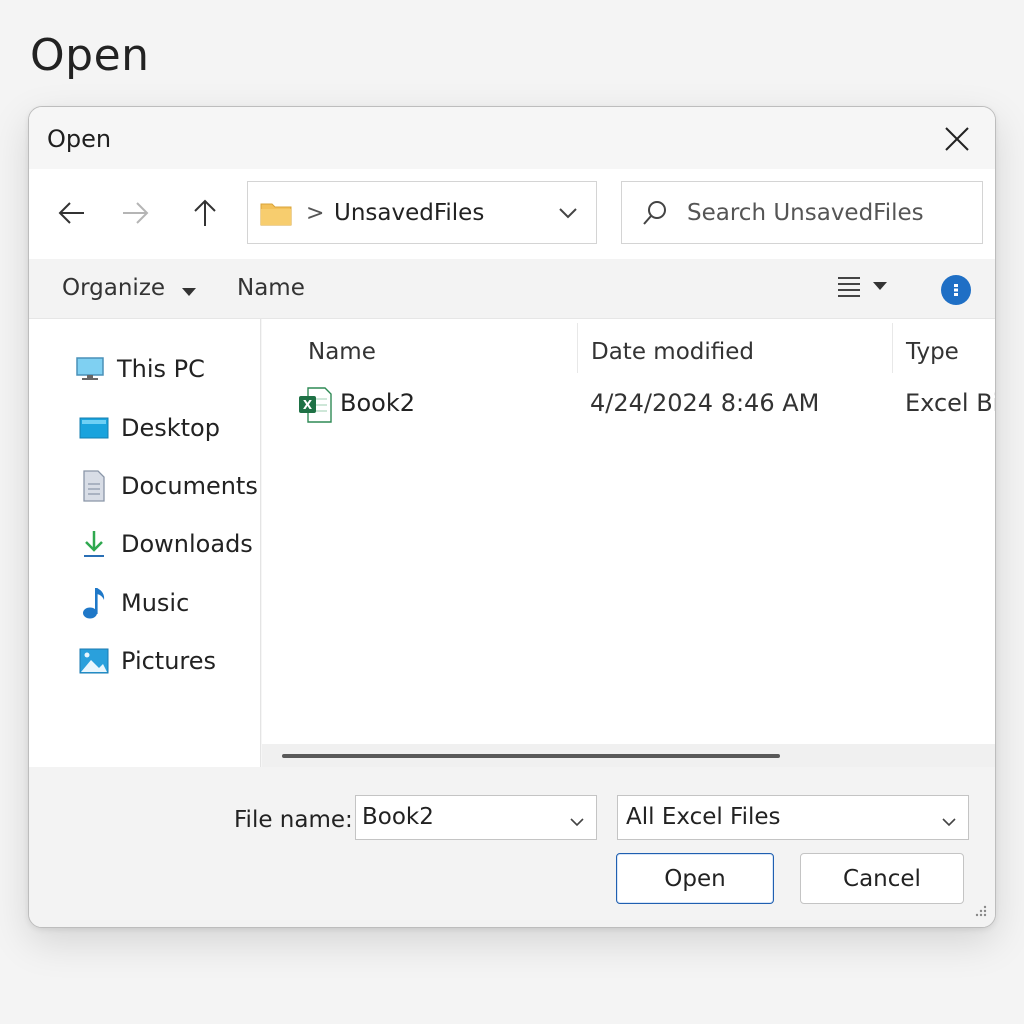 The height and width of the screenshot is (1024, 1024). I want to click on column-header-name: Name, so click(342, 352).